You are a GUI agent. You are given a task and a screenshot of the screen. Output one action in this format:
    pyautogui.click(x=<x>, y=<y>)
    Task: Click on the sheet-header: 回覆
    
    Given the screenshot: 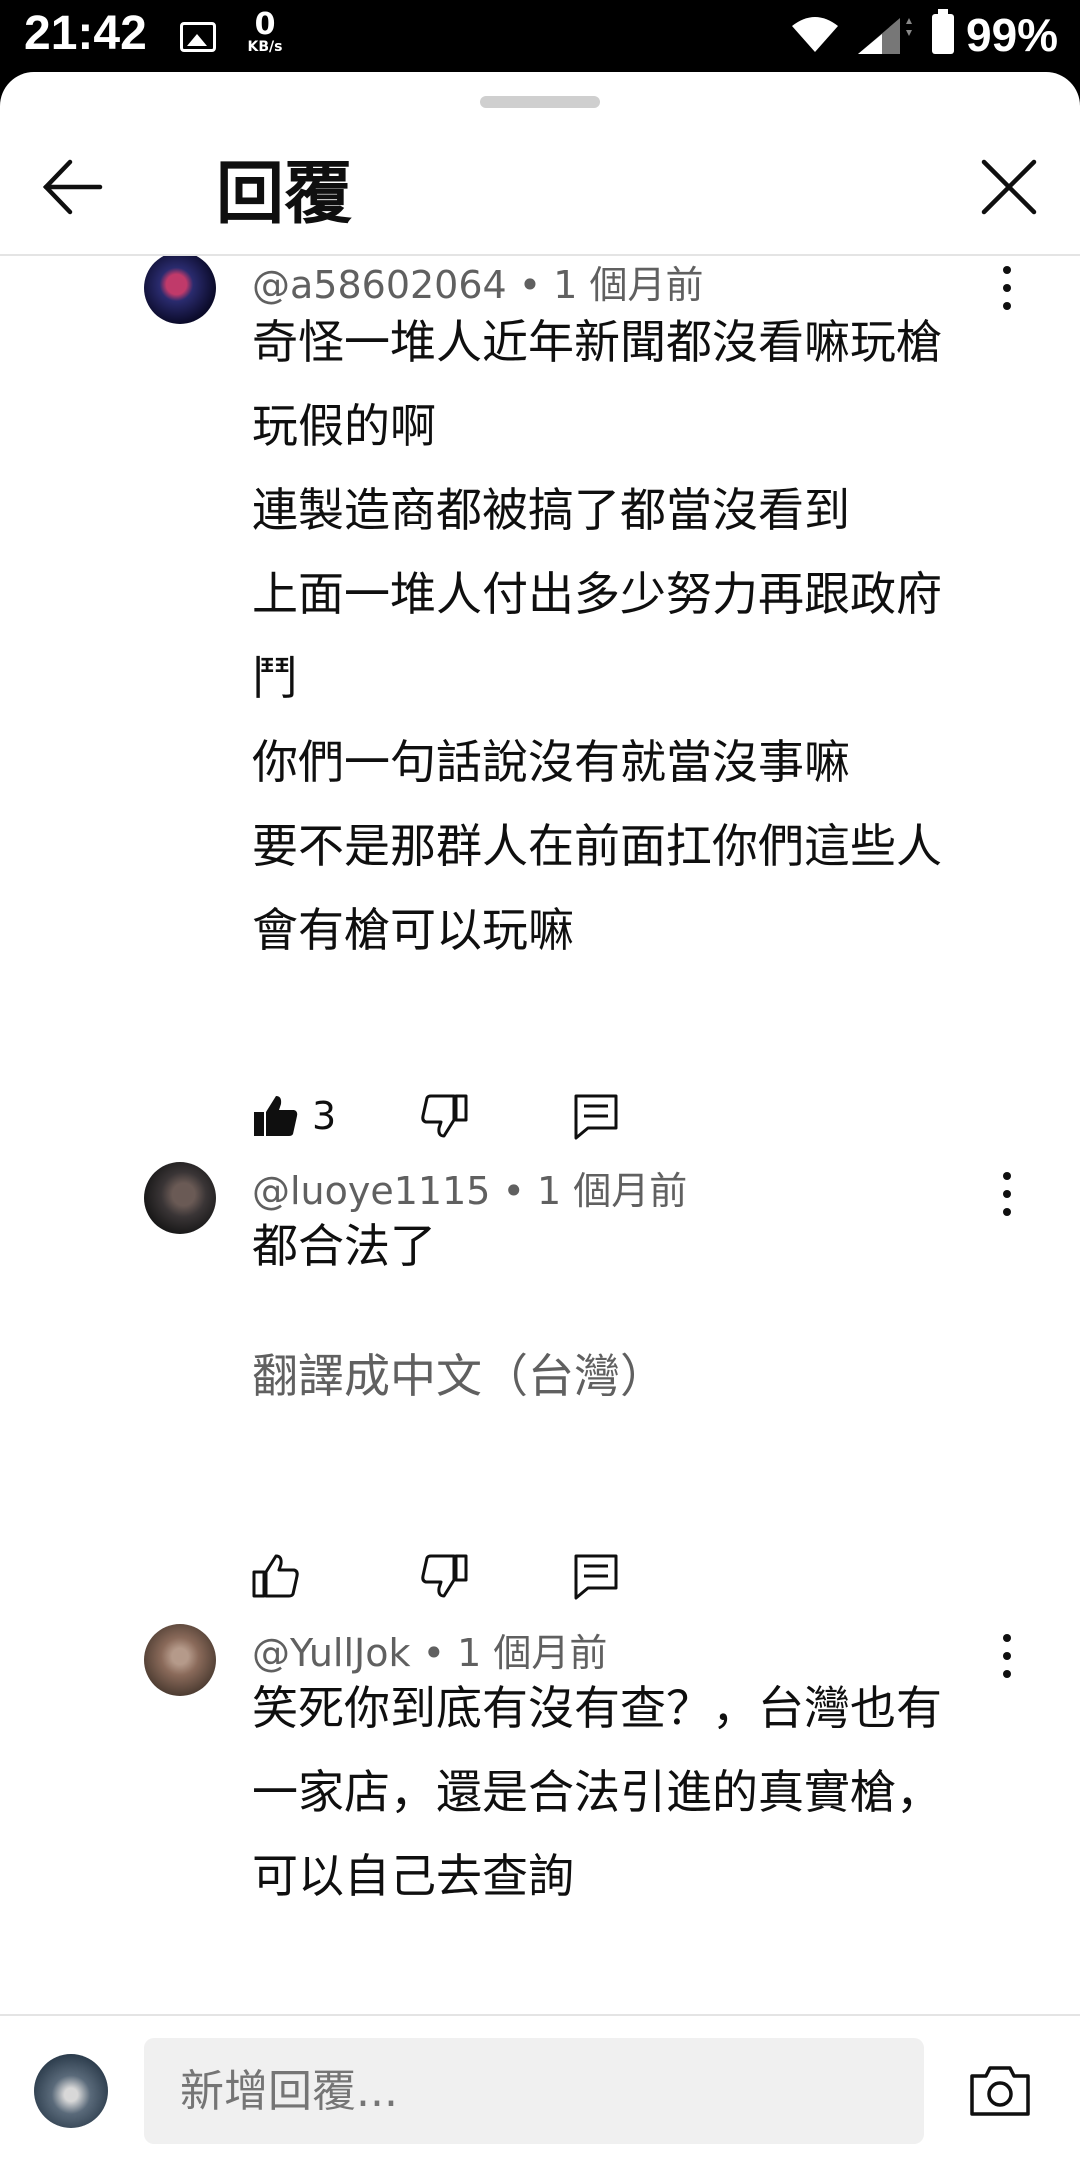 What is the action you would take?
    pyautogui.click(x=540, y=164)
    